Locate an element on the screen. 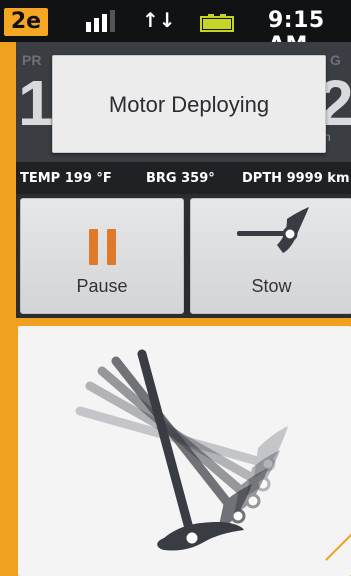 This screenshot has width=351, height=576. stow-button: Stow is located at coordinates (270, 256).